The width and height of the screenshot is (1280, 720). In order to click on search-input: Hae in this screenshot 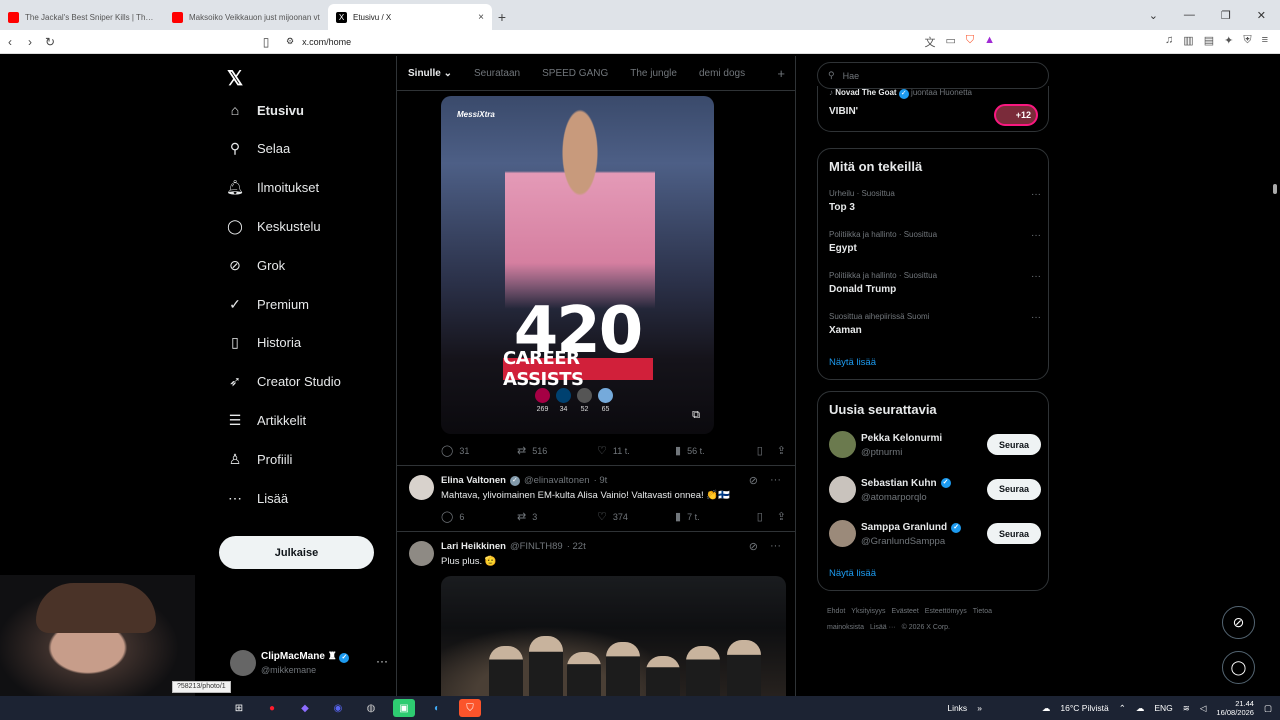, I will do `click(851, 76)`.